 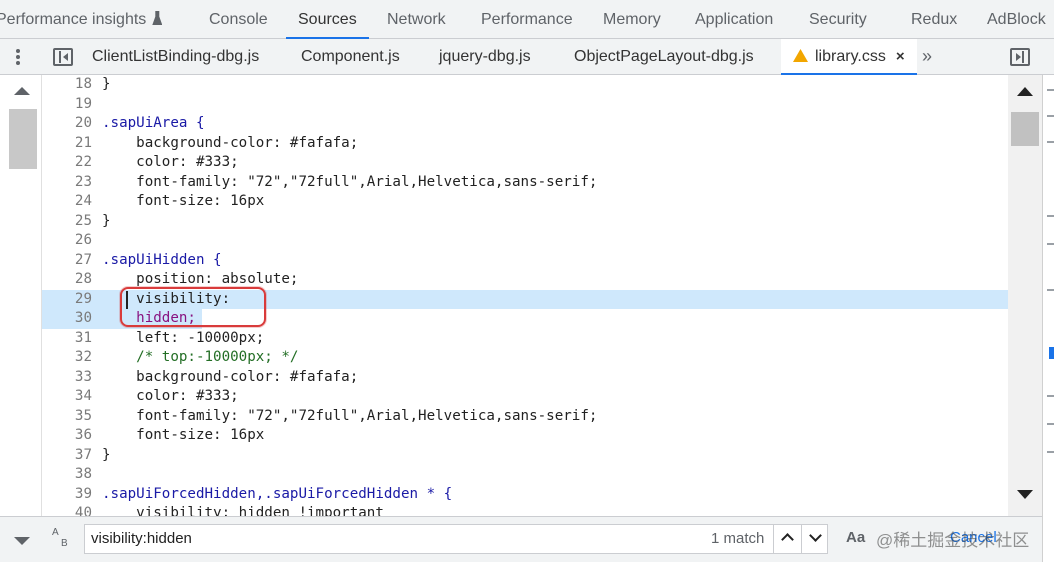 What do you see at coordinates (186, 357) in the screenshot?
I see `code-line: 32 /* top:-10000px; */` at bounding box center [186, 357].